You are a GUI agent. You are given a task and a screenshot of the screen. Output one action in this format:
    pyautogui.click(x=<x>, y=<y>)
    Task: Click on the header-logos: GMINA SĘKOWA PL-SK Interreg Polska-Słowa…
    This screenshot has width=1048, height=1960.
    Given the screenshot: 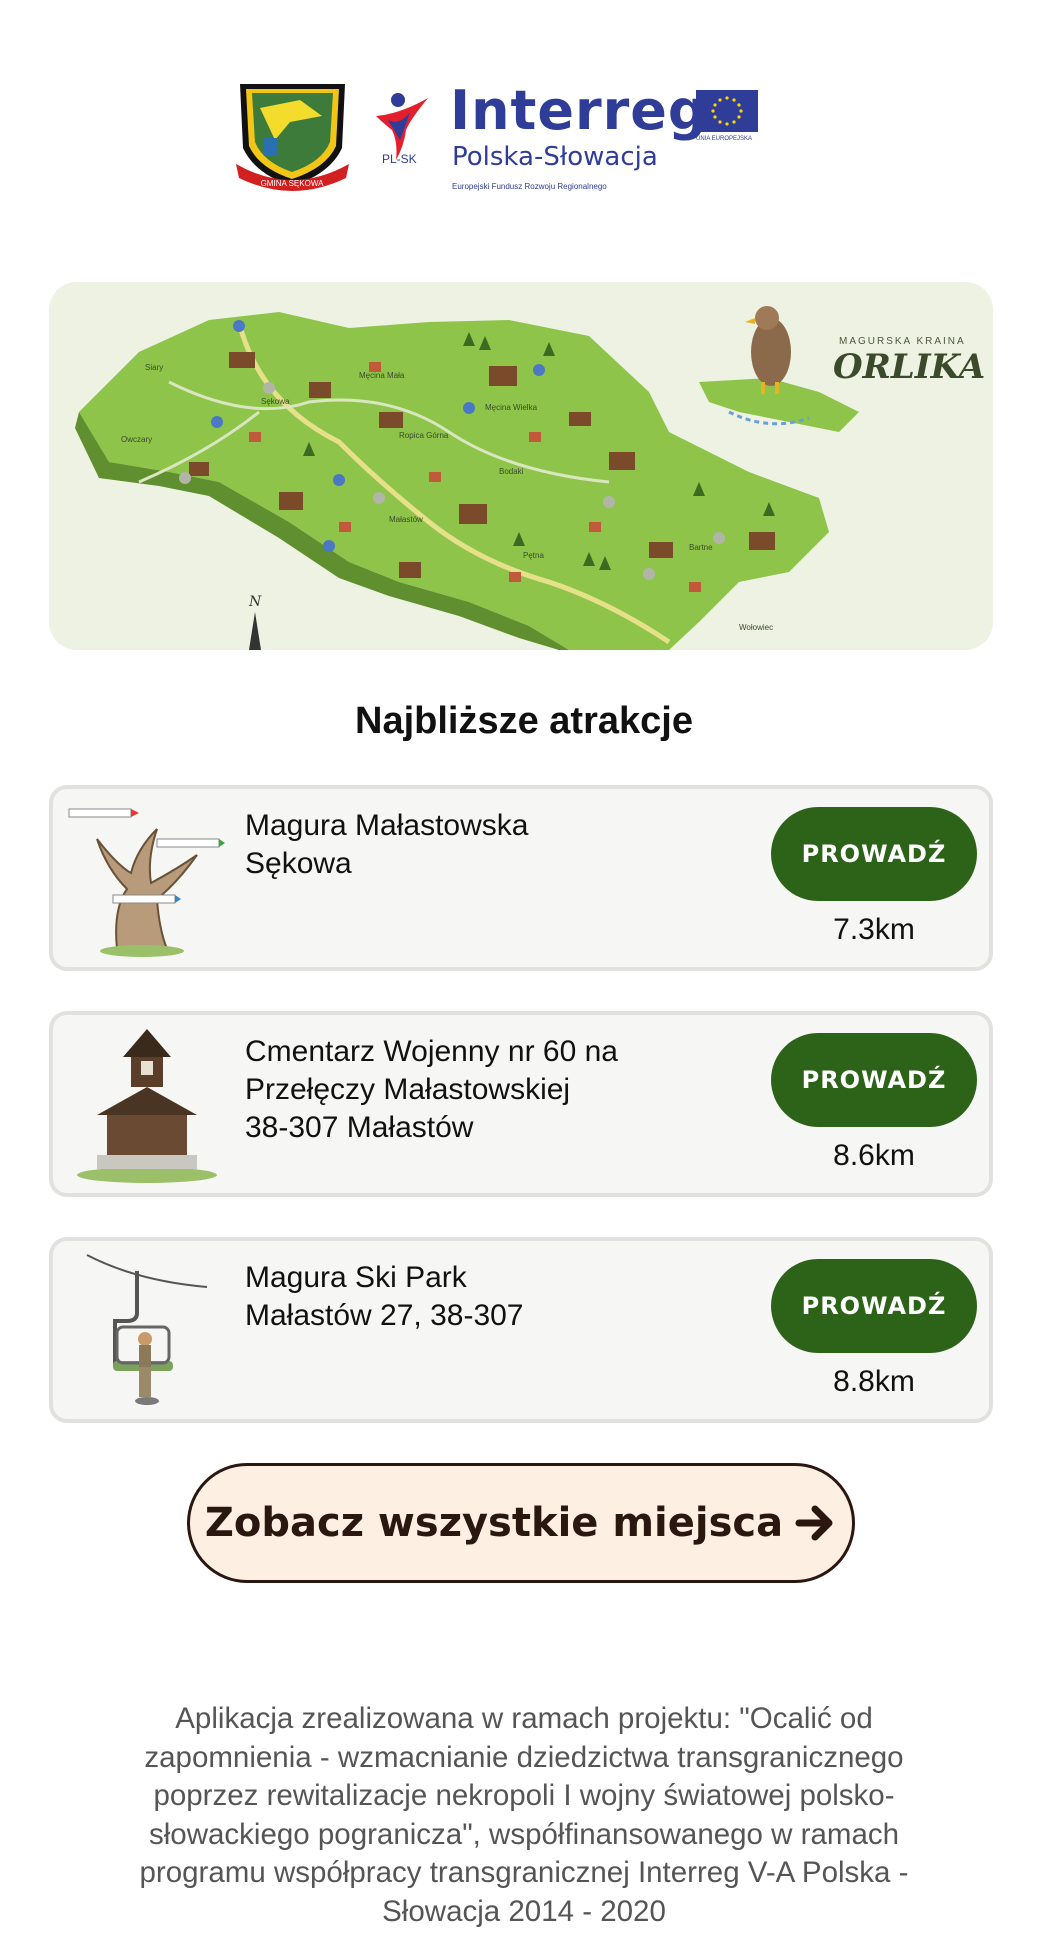 What is the action you would take?
    pyautogui.click(x=500, y=138)
    